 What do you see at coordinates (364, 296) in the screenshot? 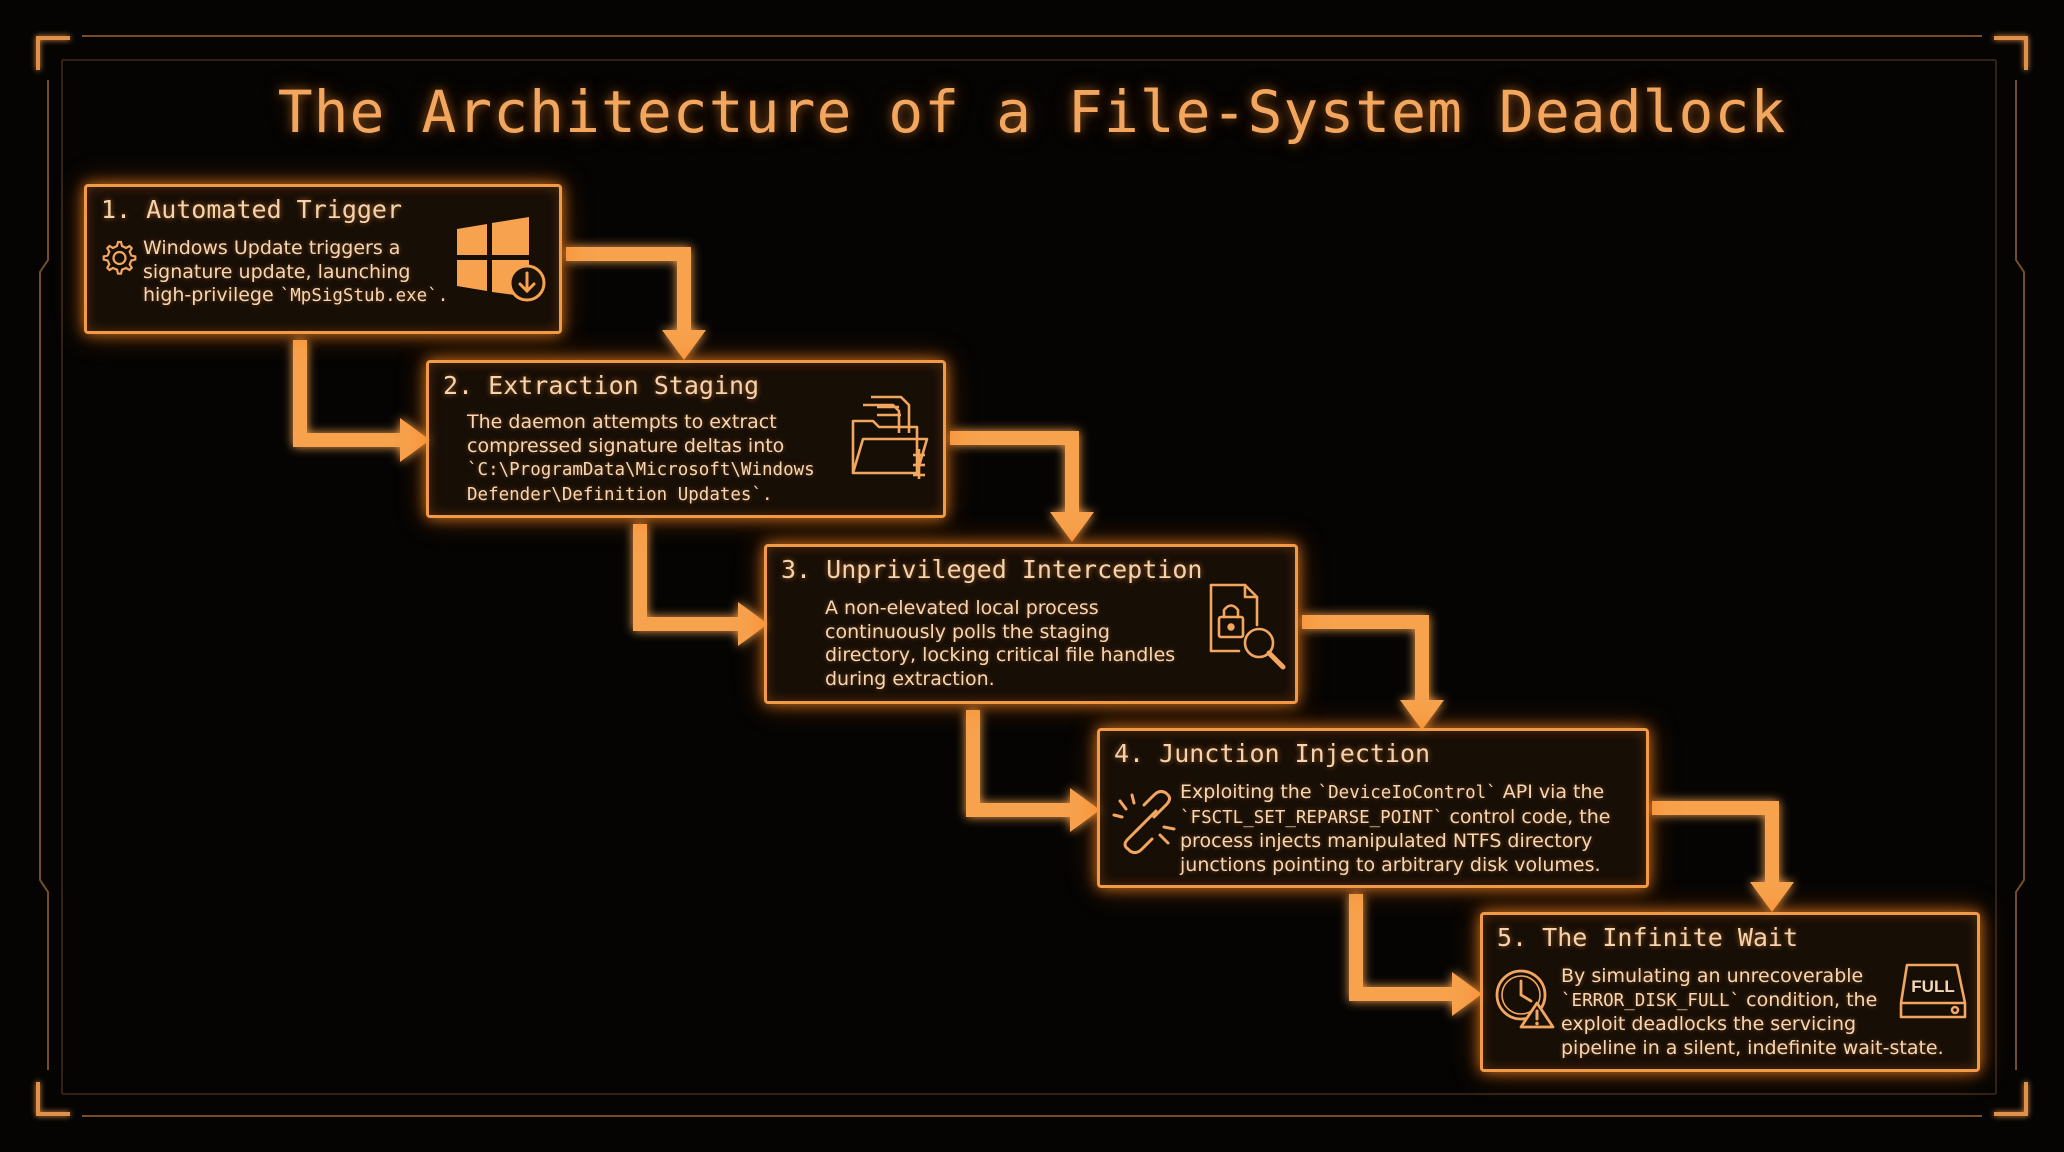
I see `code-text: `MpSigStub.exe`.` at bounding box center [364, 296].